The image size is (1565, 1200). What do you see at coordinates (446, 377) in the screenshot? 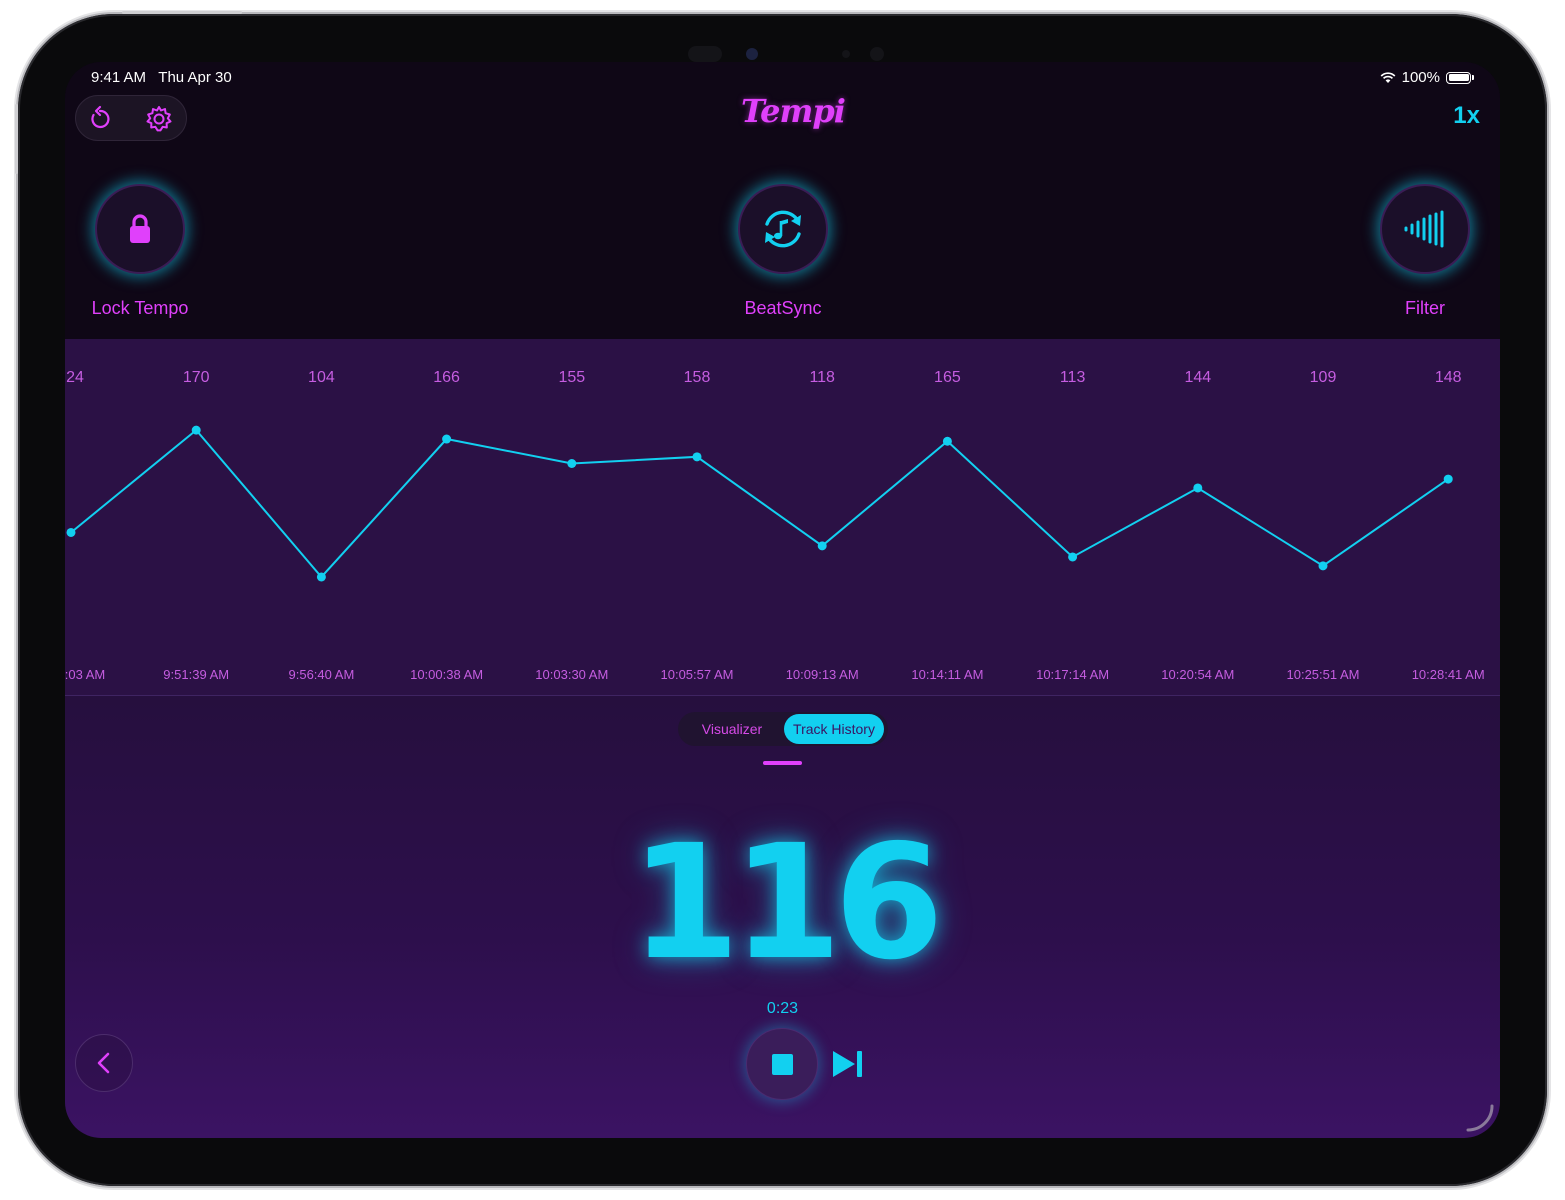
I see `tempo-value-label: 166` at bounding box center [446, 377].